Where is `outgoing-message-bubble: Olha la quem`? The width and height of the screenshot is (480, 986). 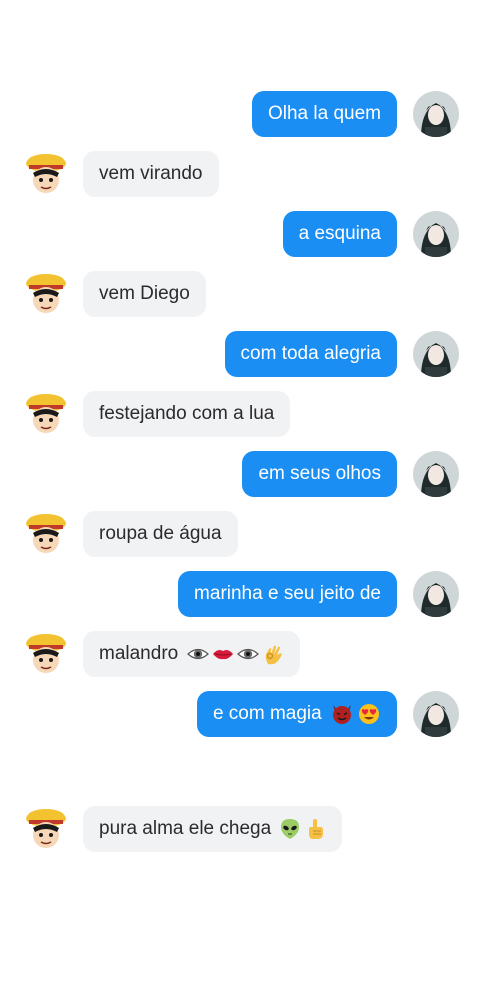
outgoing-message-bubble: Olha la quem is located at coordinates (324, 114).